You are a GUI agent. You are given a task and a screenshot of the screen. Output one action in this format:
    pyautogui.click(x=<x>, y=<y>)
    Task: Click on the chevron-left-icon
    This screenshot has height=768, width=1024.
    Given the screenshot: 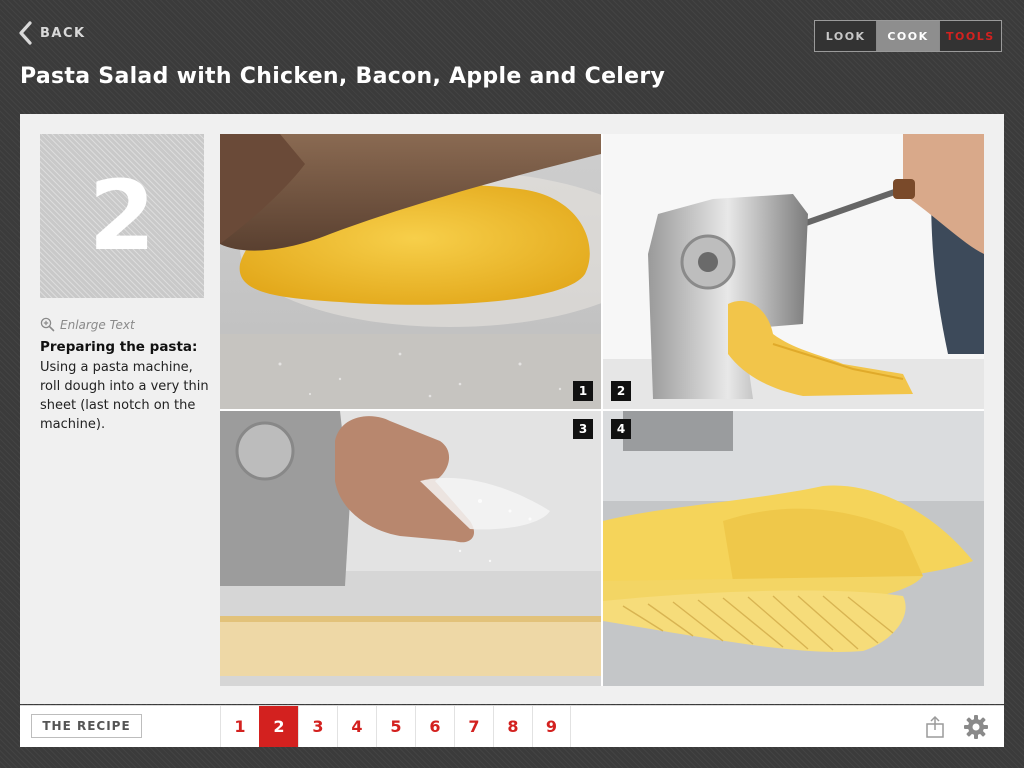 What is the action you would take?
    pyautogui.click(x=25, y=33)
    